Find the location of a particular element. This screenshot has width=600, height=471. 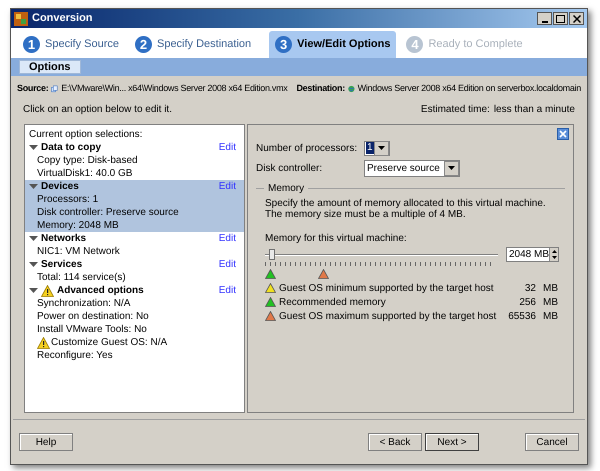

window-title: Conversion is located at coordinates (62, 18).